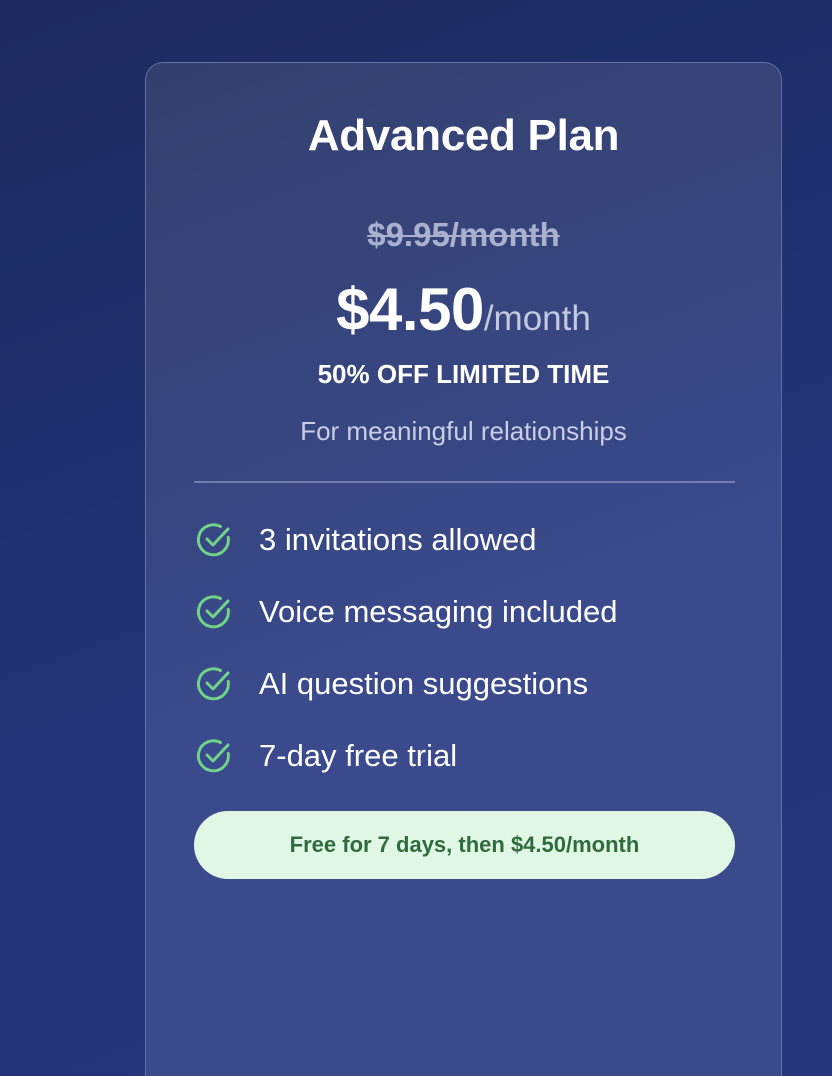 The image size is (832, 1076). I want to click on feature-label: 7-day free trial, so click(358, 755).